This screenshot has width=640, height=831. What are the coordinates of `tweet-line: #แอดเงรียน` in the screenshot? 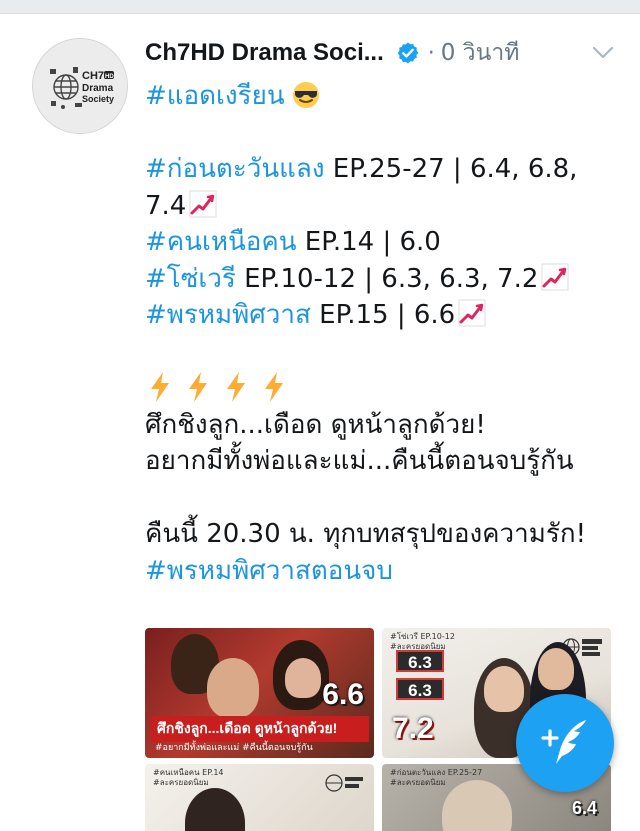 It's located at (380, 96).